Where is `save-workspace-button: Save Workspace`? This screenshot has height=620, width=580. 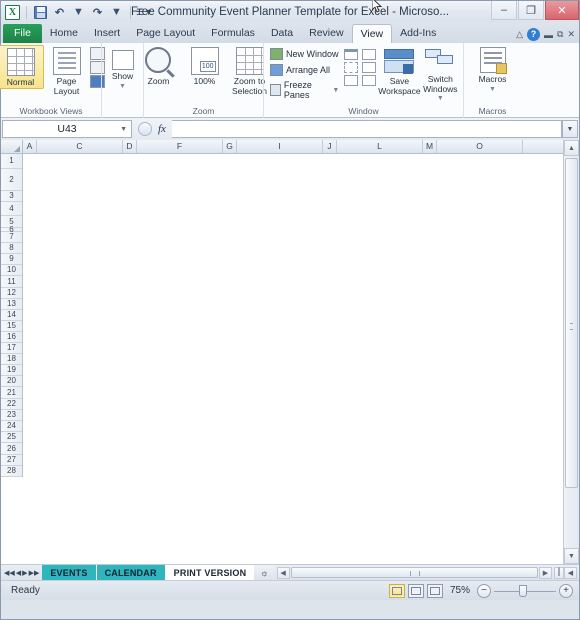
save-workspace-button: Save Workspace is located at coordinates (399, 71).